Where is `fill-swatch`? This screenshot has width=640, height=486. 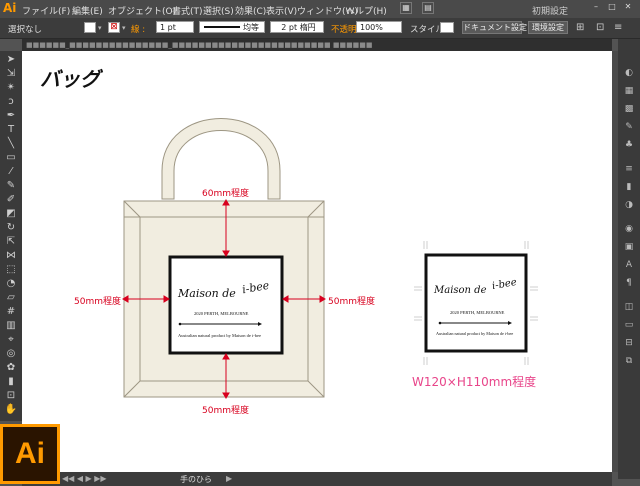
fill-swatch is located at coordinates (90, 27).